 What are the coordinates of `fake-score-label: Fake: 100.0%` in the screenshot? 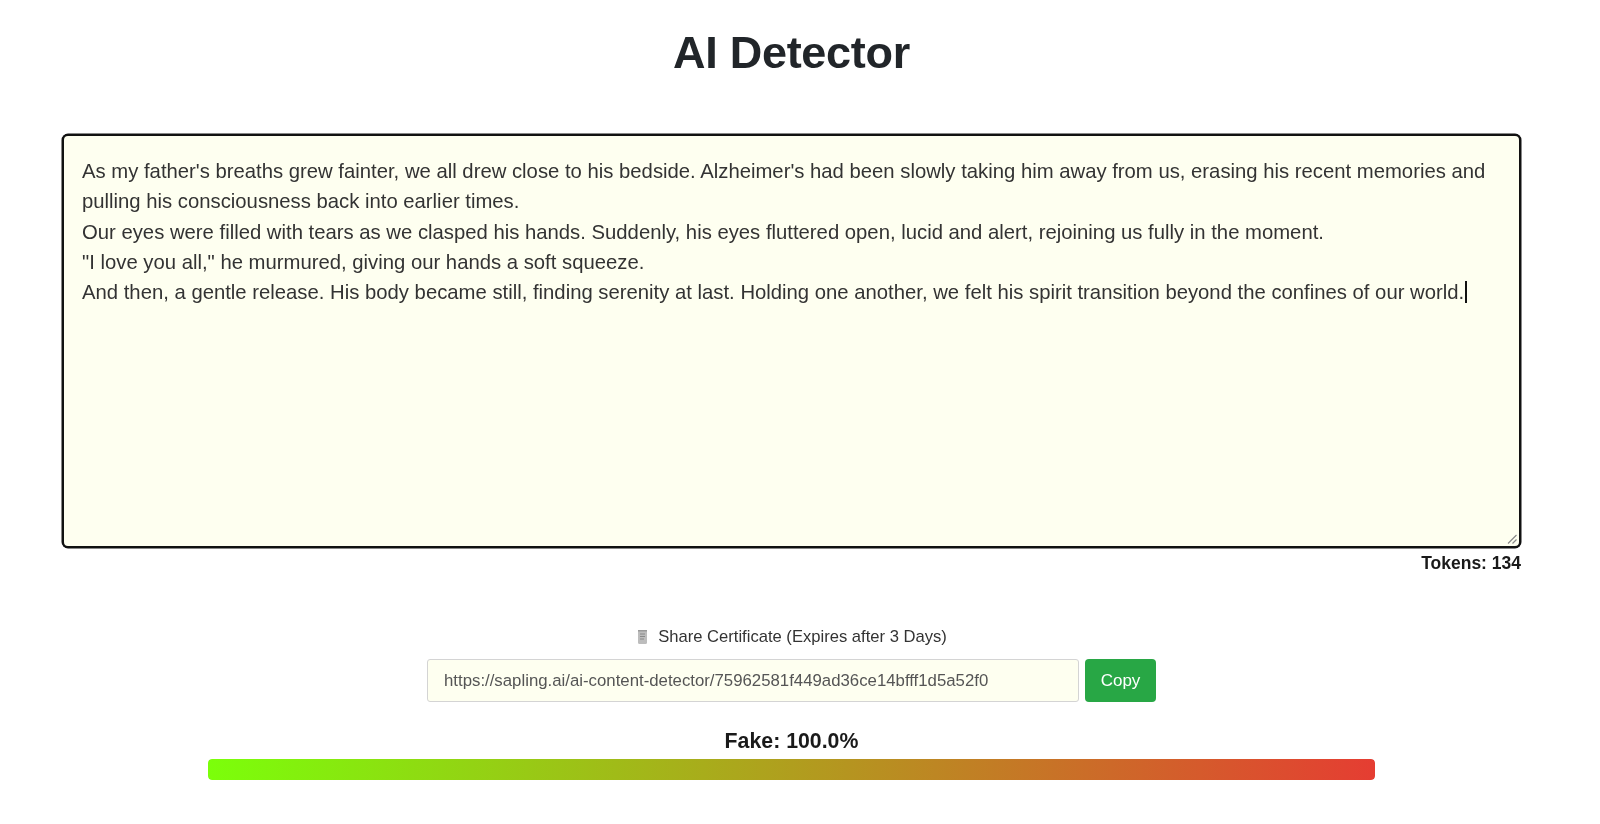 It's located at (791, 741).